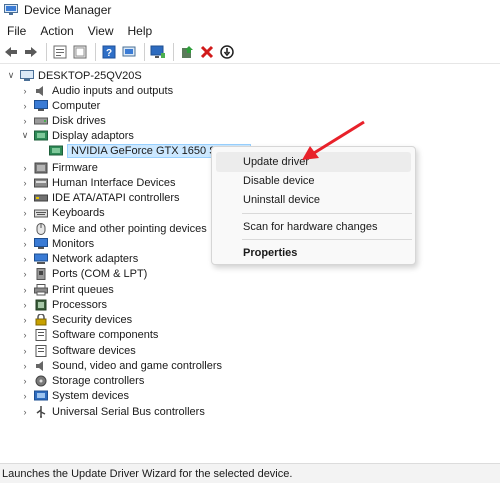  What do you see at coordinates (41, 273) in the screenshot?
I see `port-icon` at bounding box center [41, 273].